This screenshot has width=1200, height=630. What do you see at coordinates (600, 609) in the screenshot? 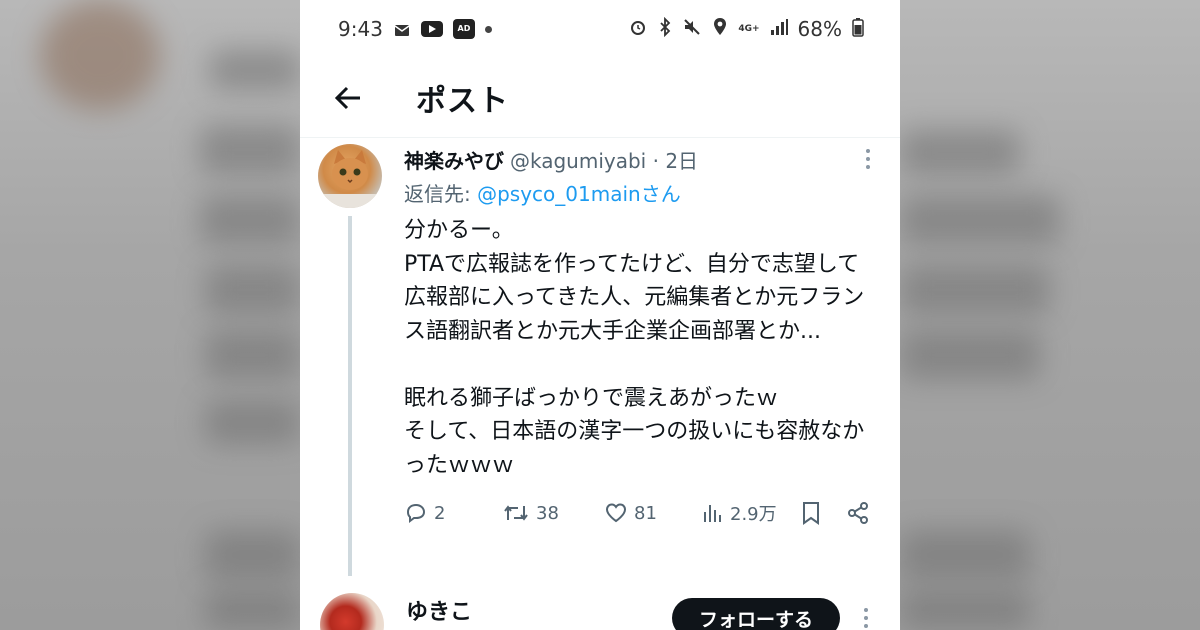
I see `next-tweet: ゆきこ フォローする` at bounding box center [600, 609].